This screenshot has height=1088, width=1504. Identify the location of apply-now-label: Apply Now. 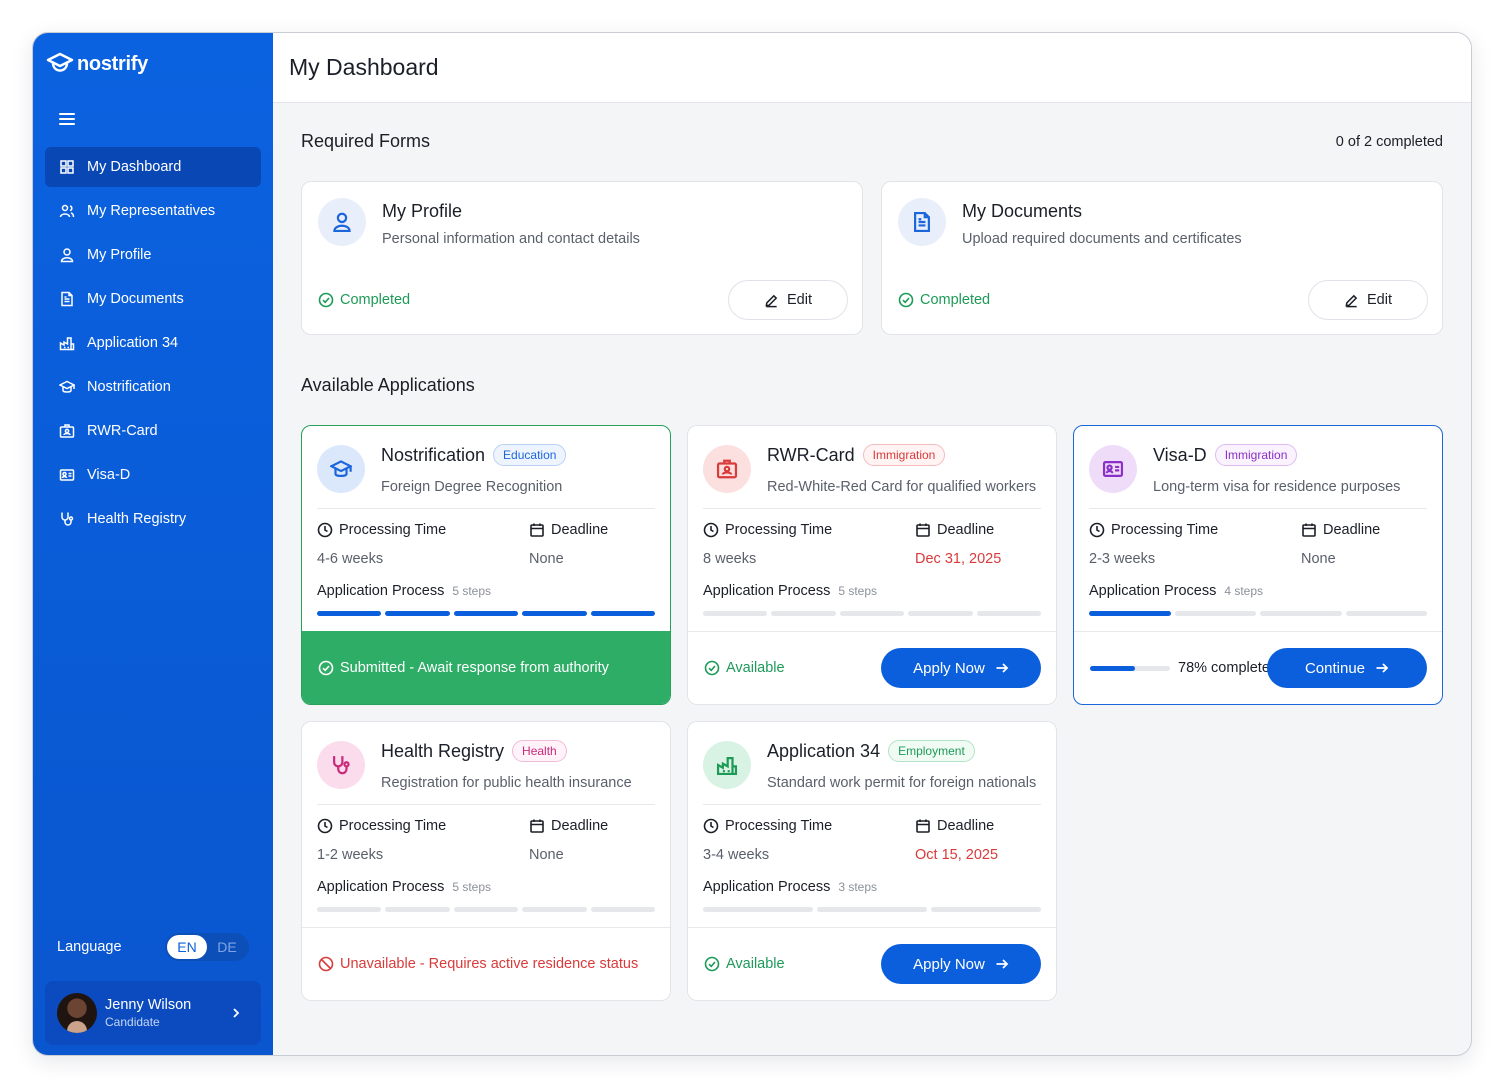
(949, 964).